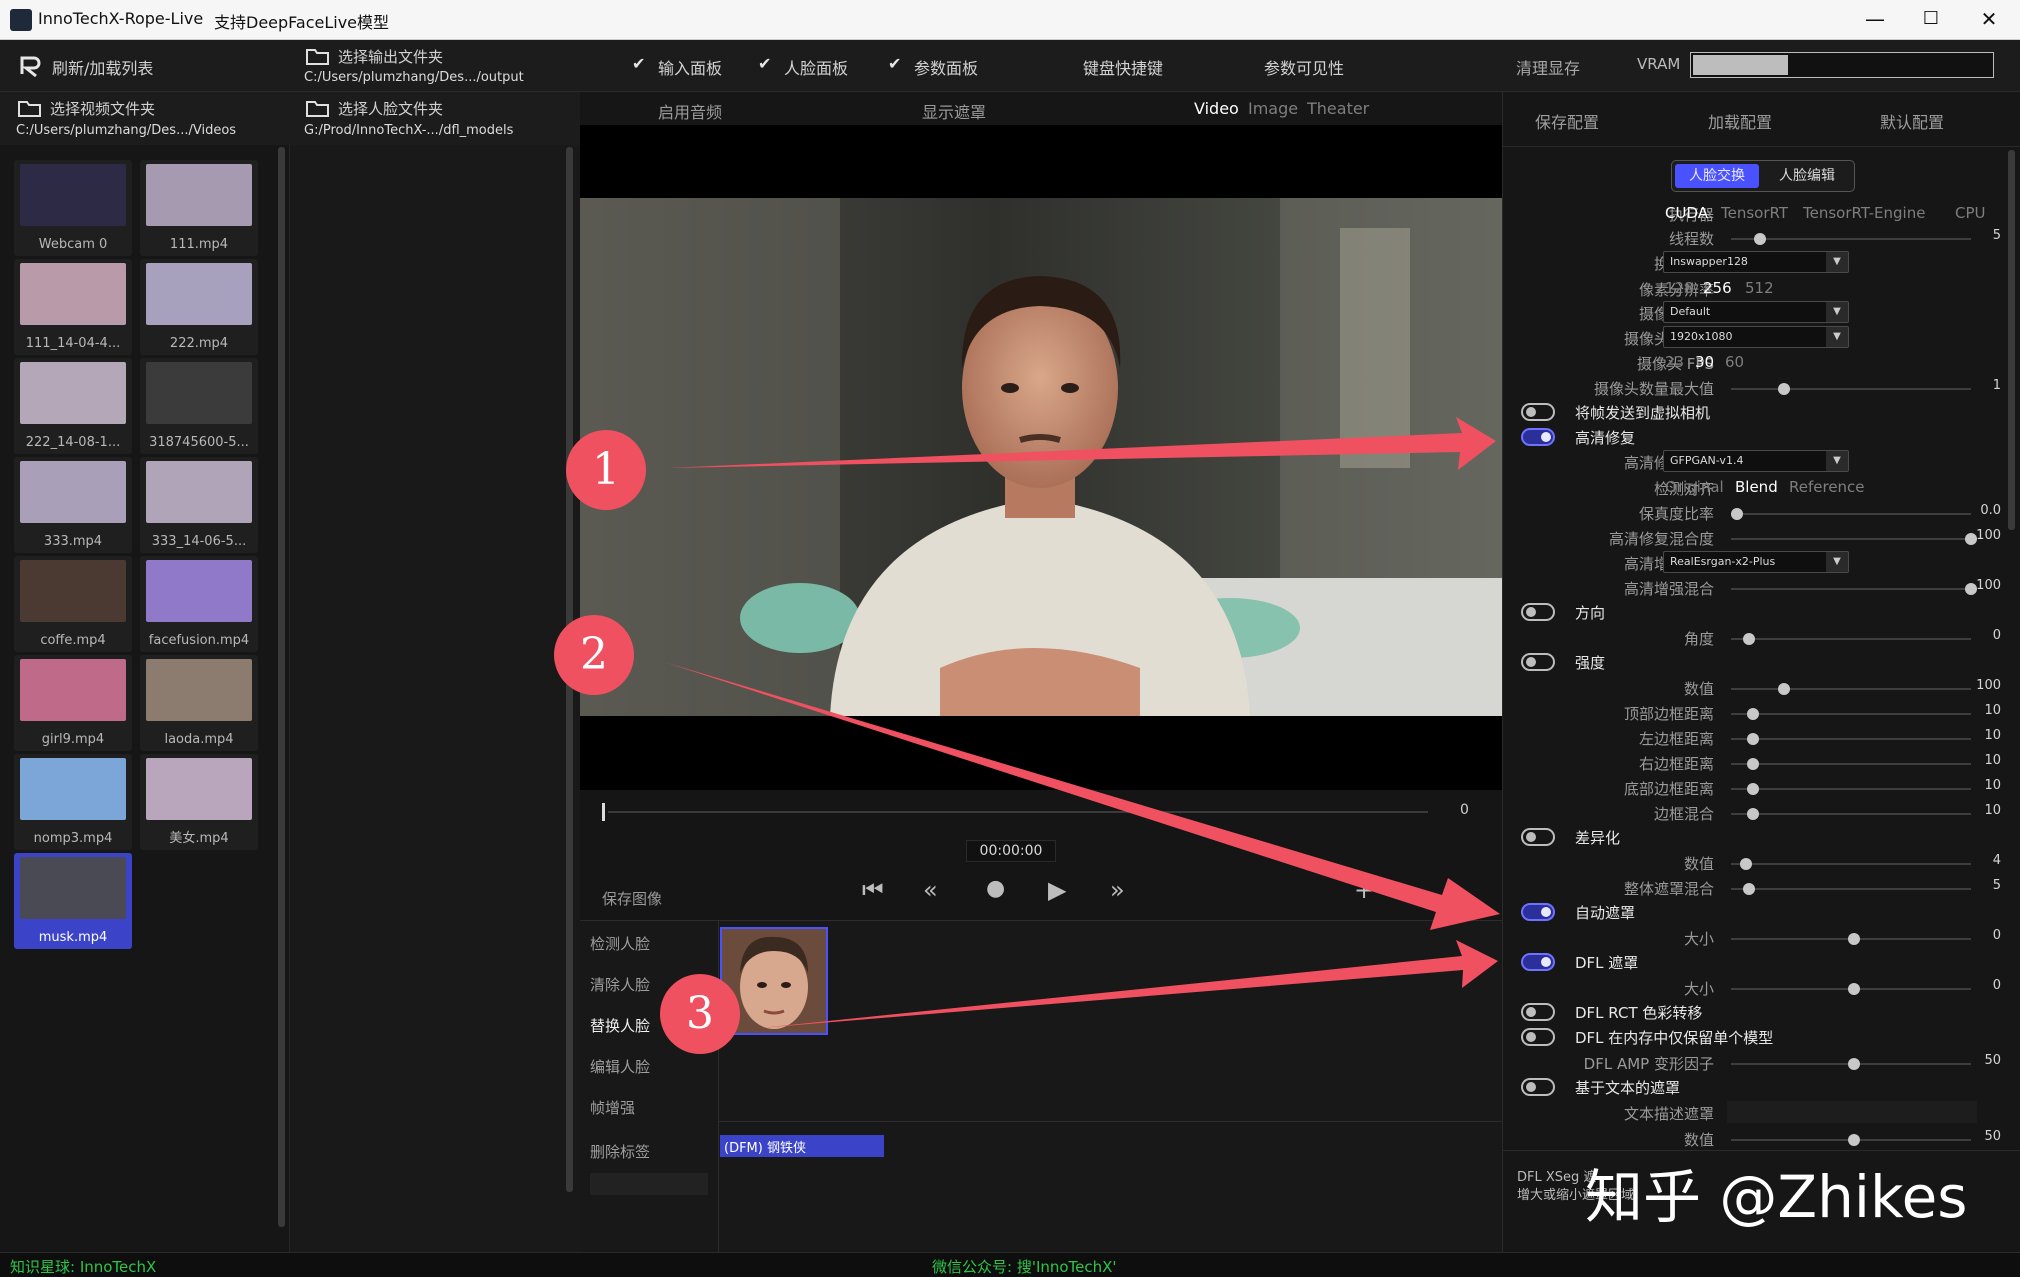 This screenshot has height=1277, width=2020. I want to click on auto-size-slider, so click(1851, 939).